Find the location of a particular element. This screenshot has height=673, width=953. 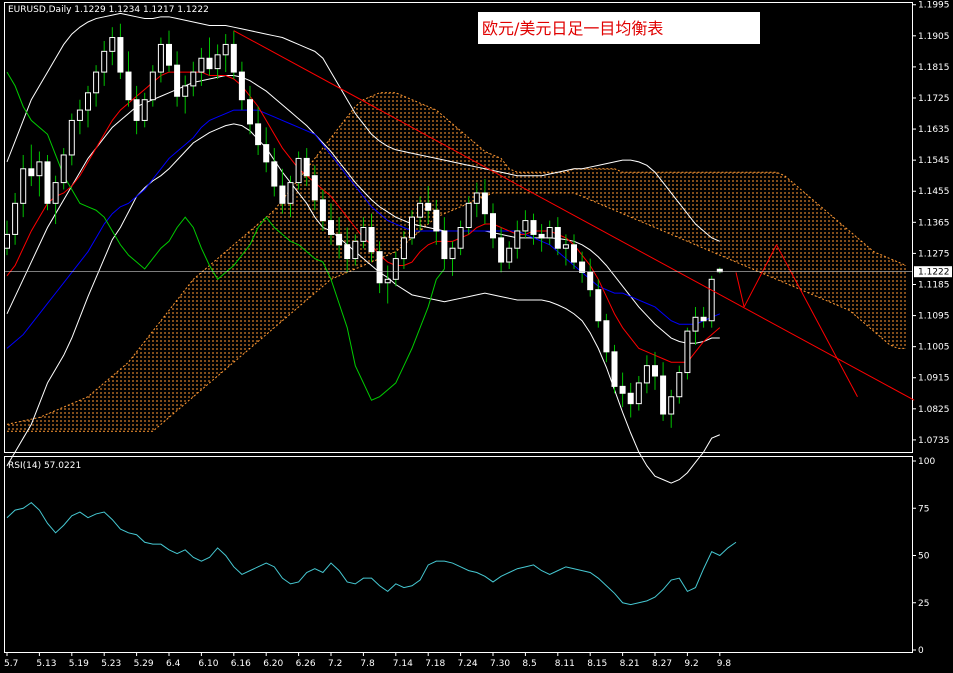

y-tick-label: 1.1095 is located at coordinates (934, 317).